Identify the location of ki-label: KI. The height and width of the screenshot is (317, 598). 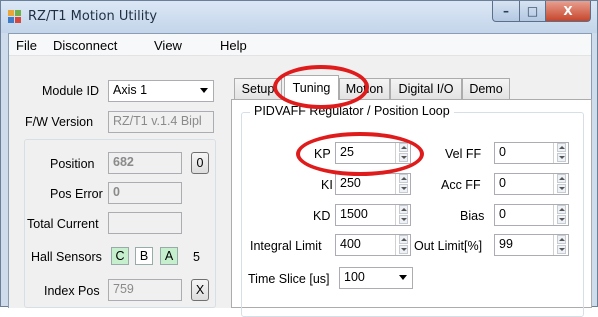
(327, 185).